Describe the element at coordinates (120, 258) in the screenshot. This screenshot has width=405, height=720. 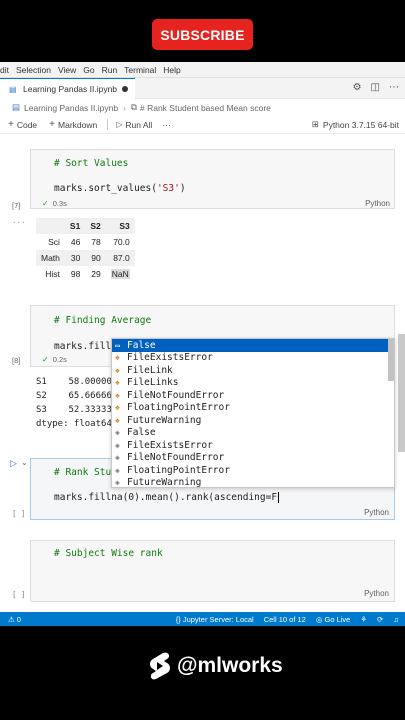
I see `table-cell: 87.0` at that location.